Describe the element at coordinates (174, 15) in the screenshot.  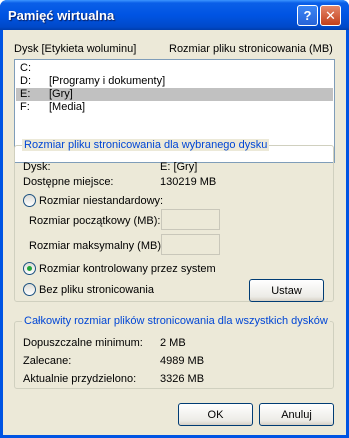
I see `title-bar: Pamięć wirtualna ? ✕` at that location.